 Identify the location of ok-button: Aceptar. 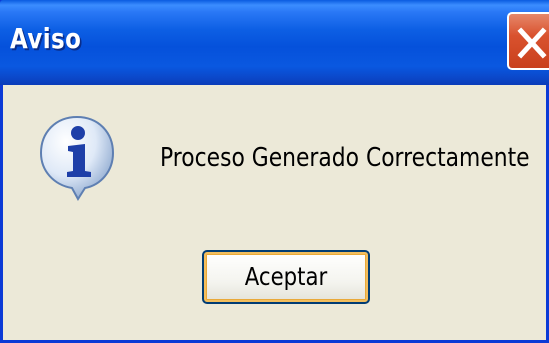
(286, 277).